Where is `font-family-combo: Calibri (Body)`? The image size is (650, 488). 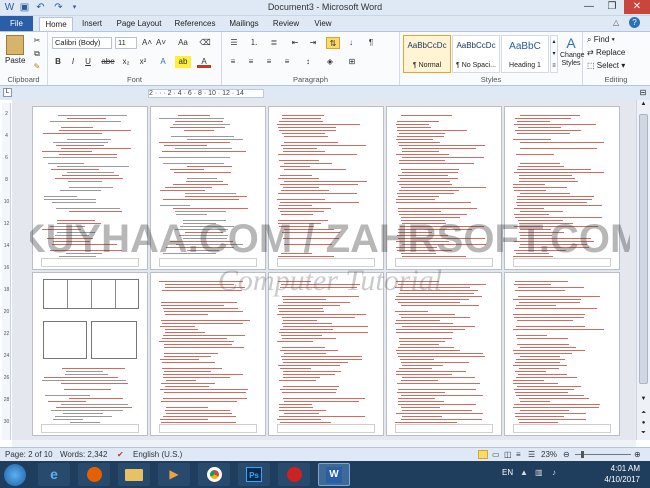
font-family-combo: Calibri (Body) is located at coordinates (82, 43).